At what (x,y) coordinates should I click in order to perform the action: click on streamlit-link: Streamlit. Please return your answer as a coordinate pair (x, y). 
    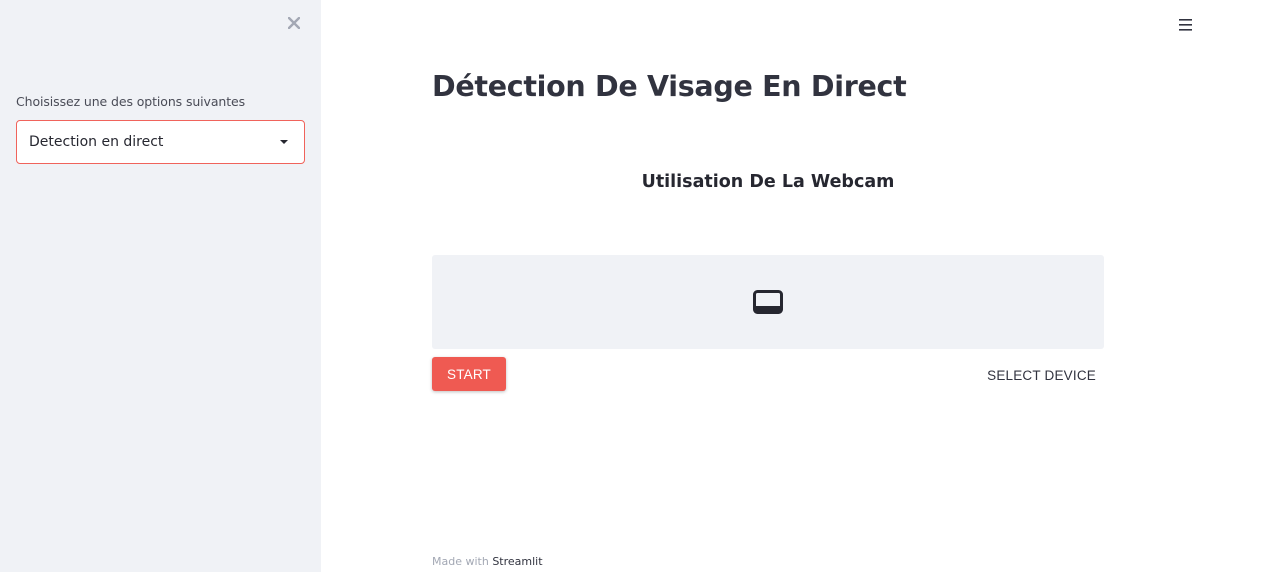
    Looking at the image, I should click on (517, 561).